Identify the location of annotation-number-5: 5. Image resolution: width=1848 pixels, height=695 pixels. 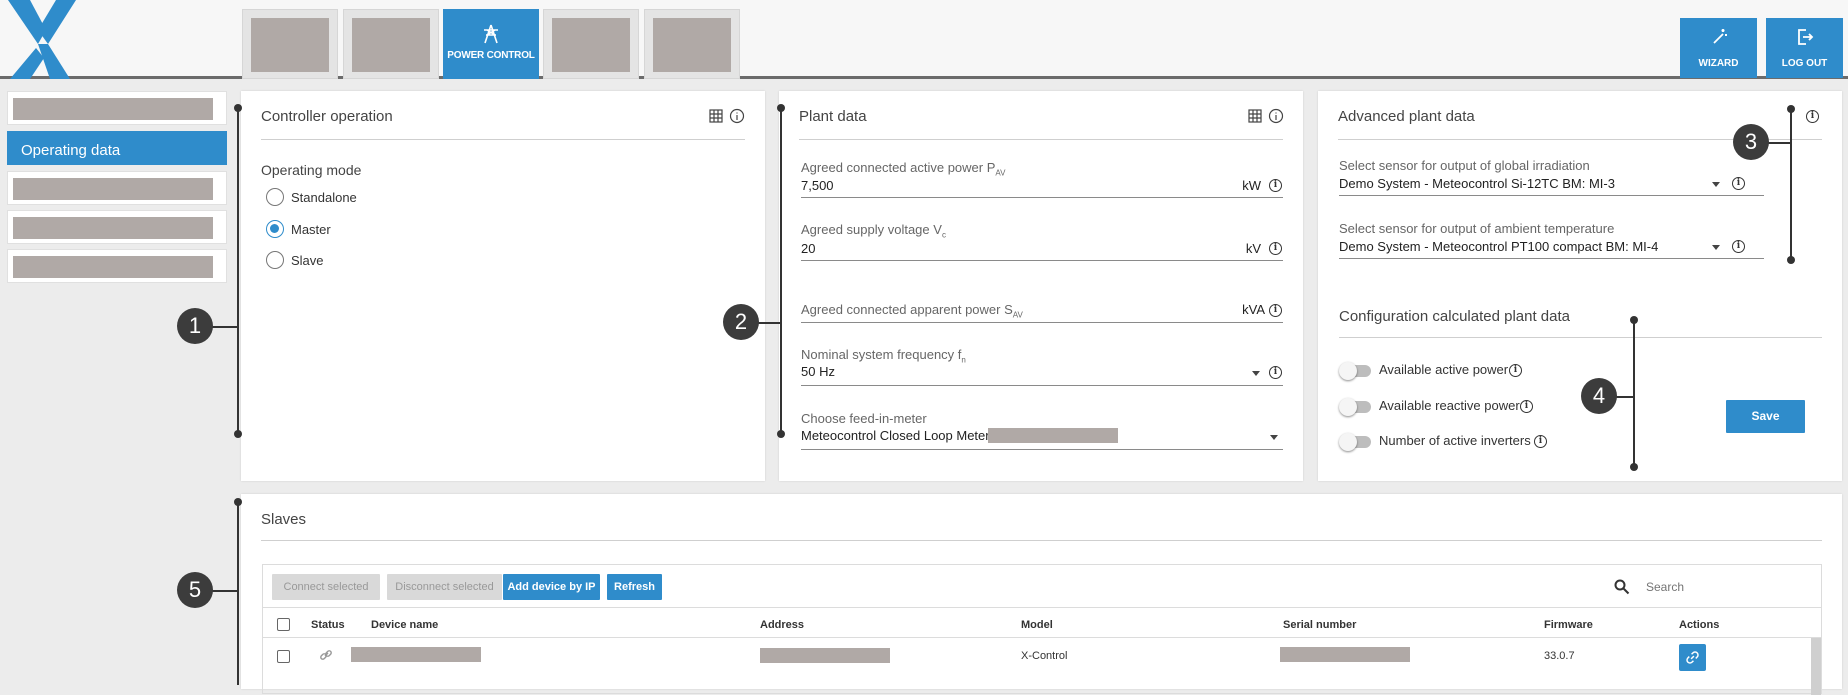
(195, 590).